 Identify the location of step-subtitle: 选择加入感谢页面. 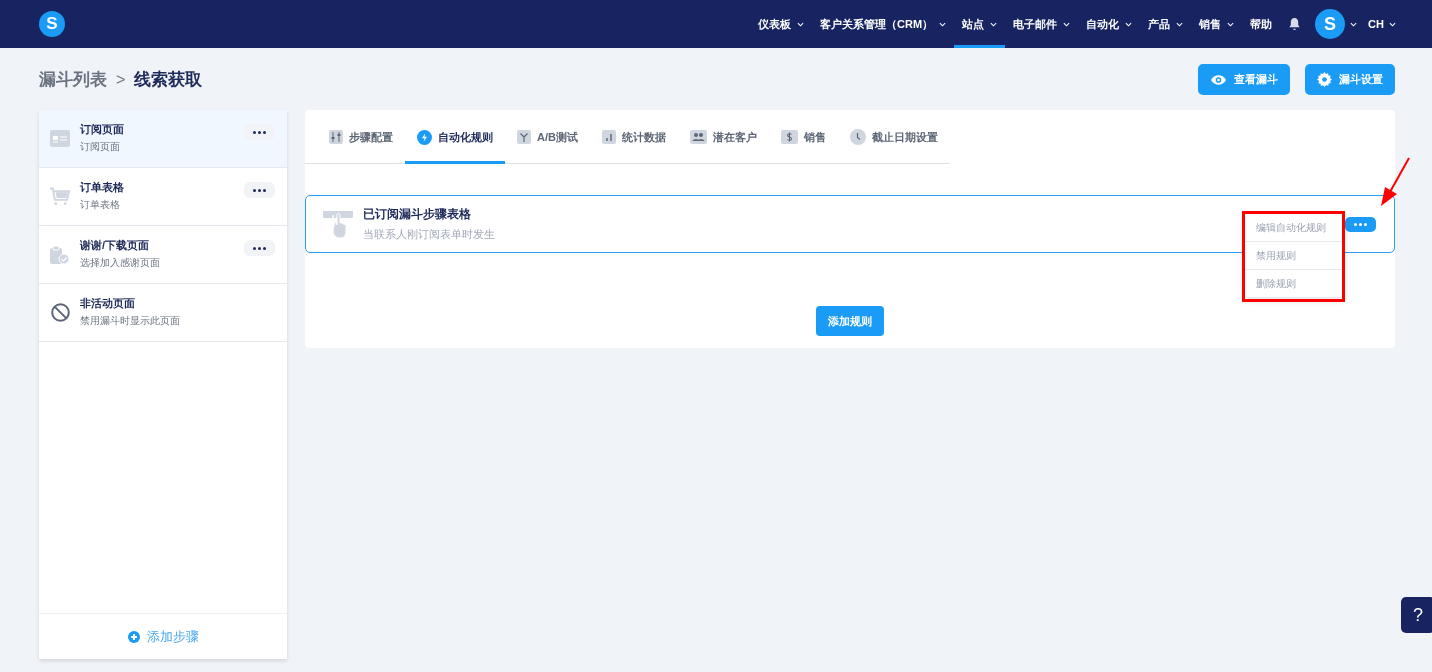
(120, 263).